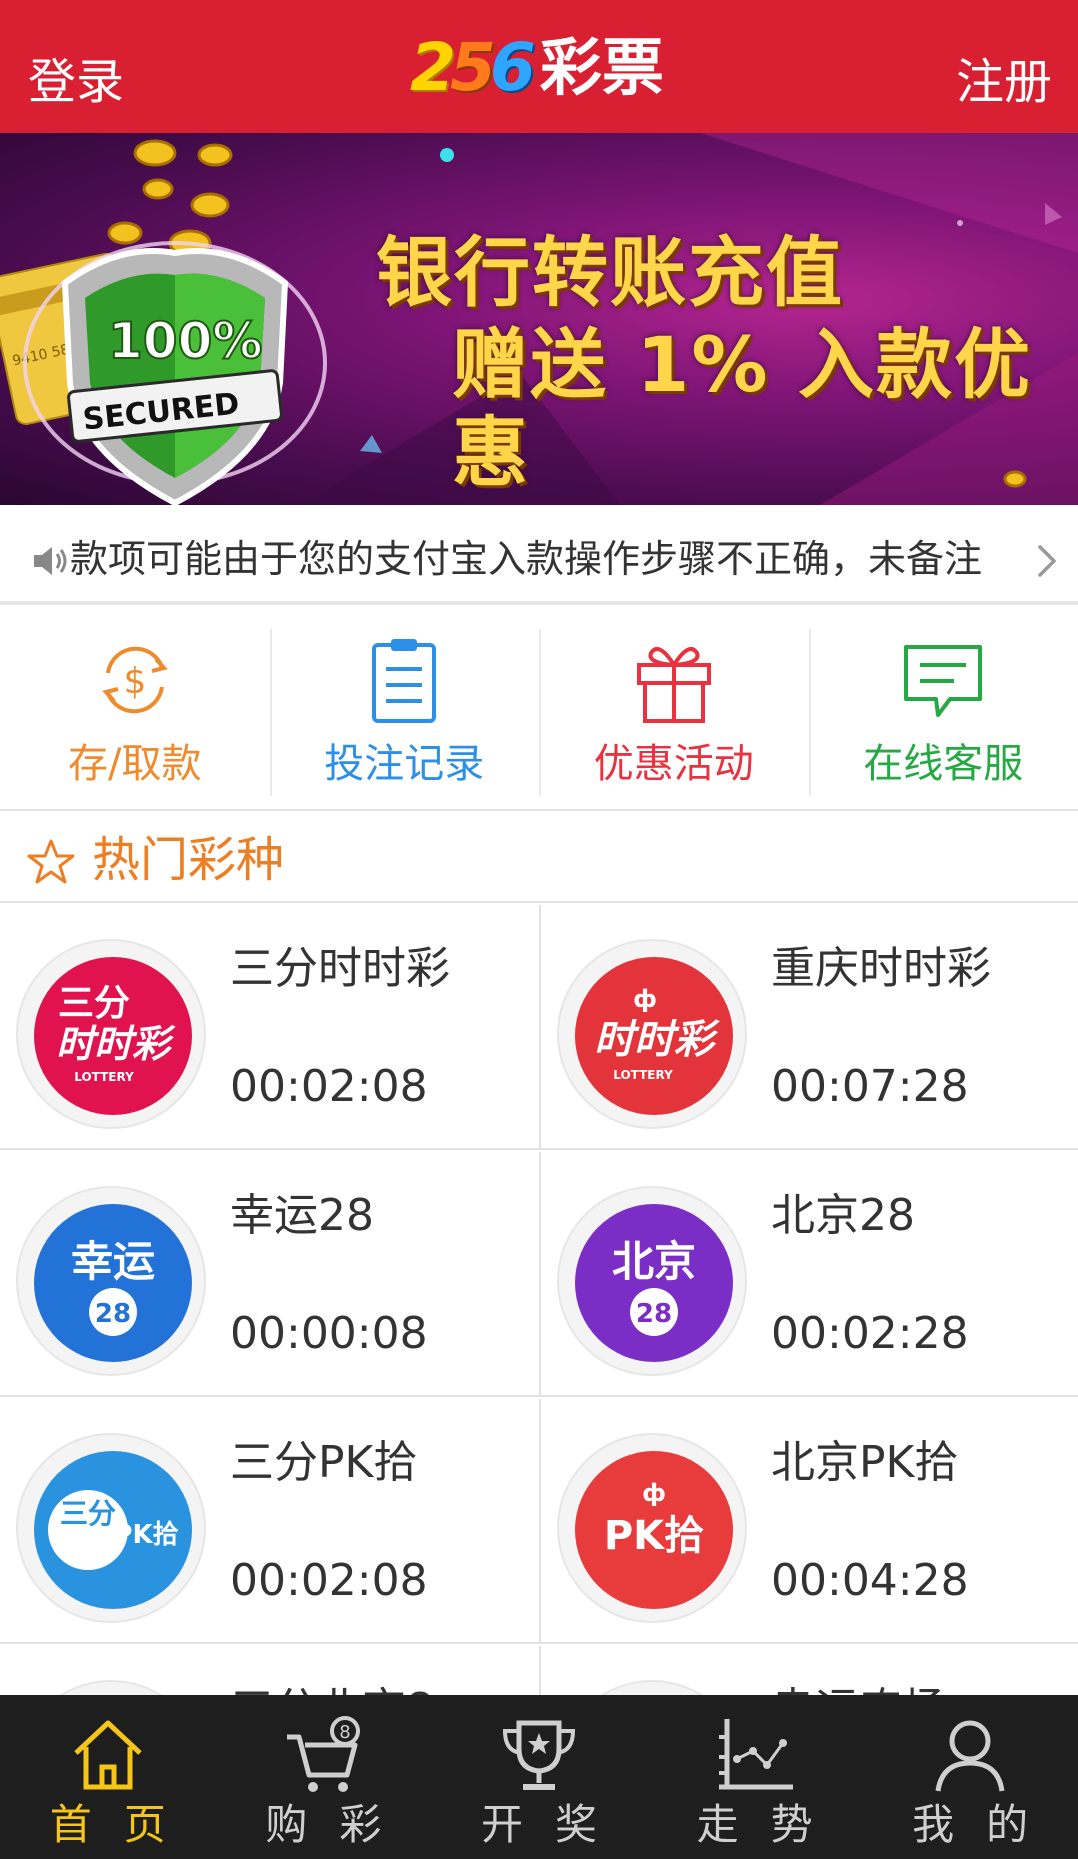 This screenshot has width=1078, height=1859. Describe the element at coordinates (808, 1521) in the screenshot. I see `lottery-item: ф PK拾 北京PK拾 00:04:28` at that location.